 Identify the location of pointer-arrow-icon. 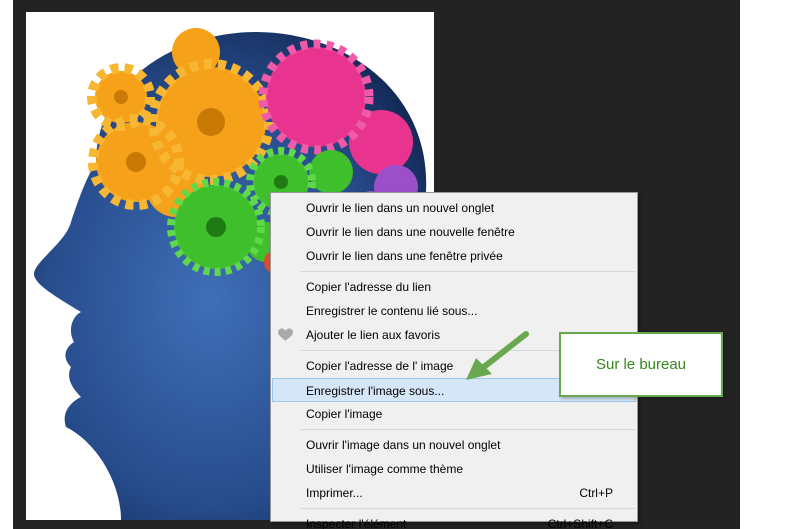
(497, 355).